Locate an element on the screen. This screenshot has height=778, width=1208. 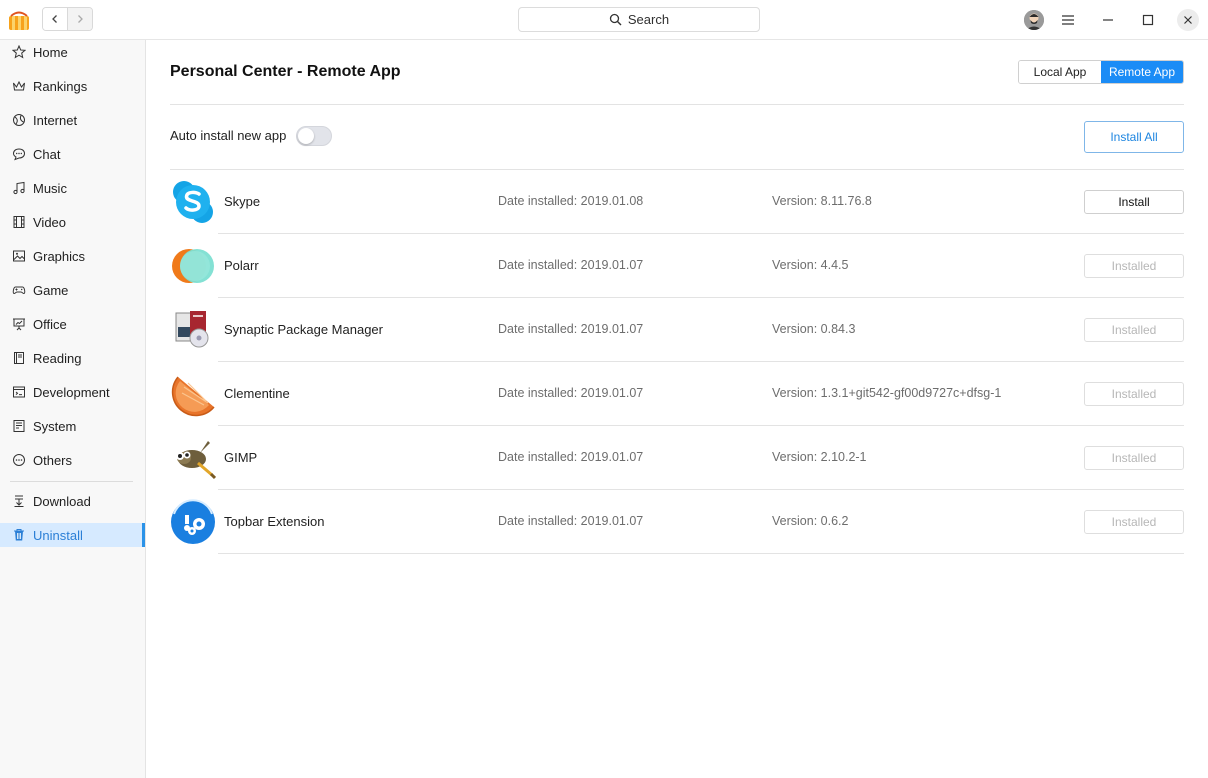
app-version: Version: 0.84.3 is located at coordinates (814, 329).